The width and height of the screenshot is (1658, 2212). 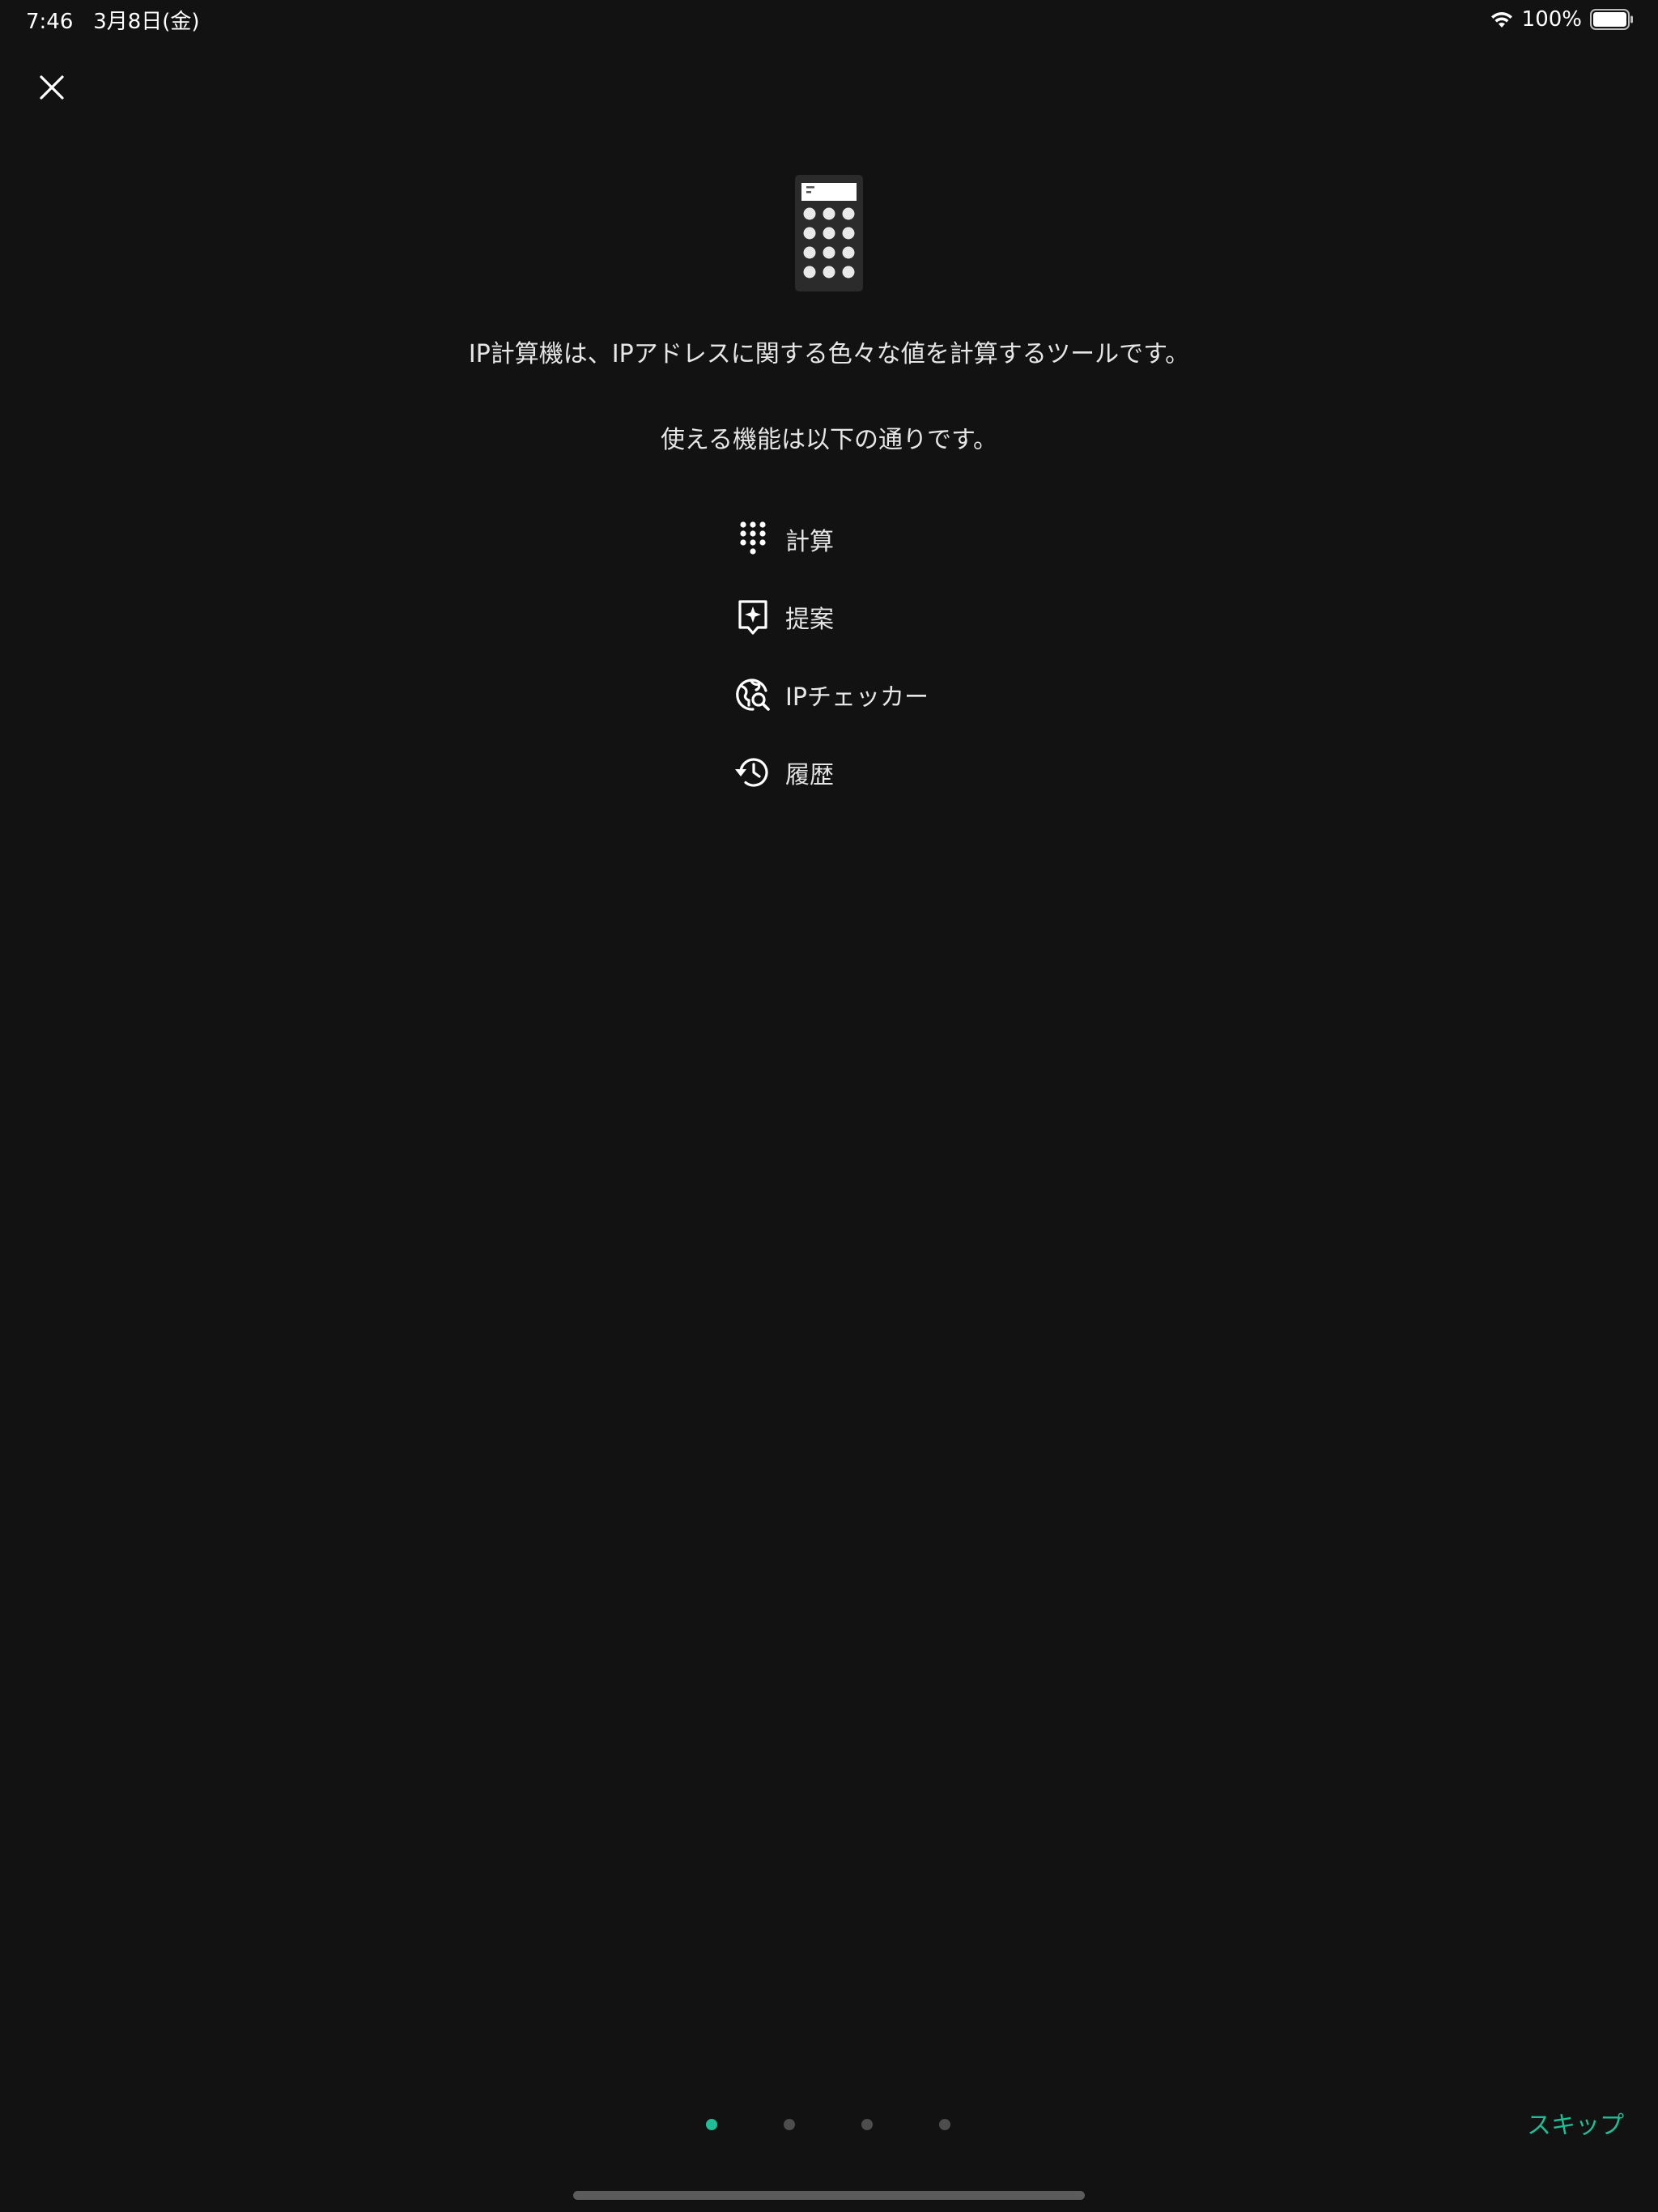 I want to click on status-right: 100%, so click(x=1562, y=19).